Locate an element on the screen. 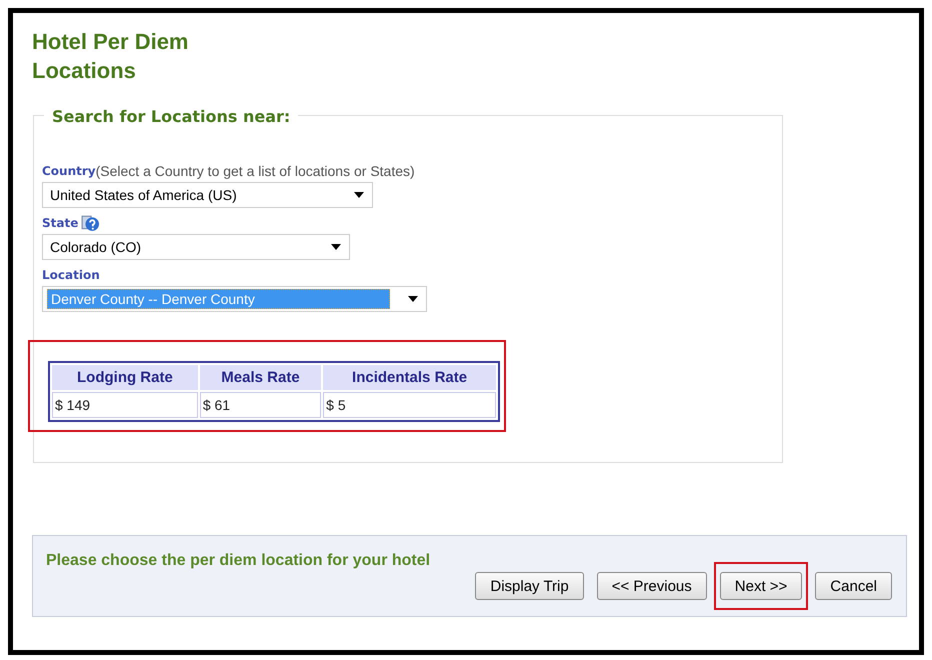  nav-button: Display Trip is located at coordinates (529, 586).